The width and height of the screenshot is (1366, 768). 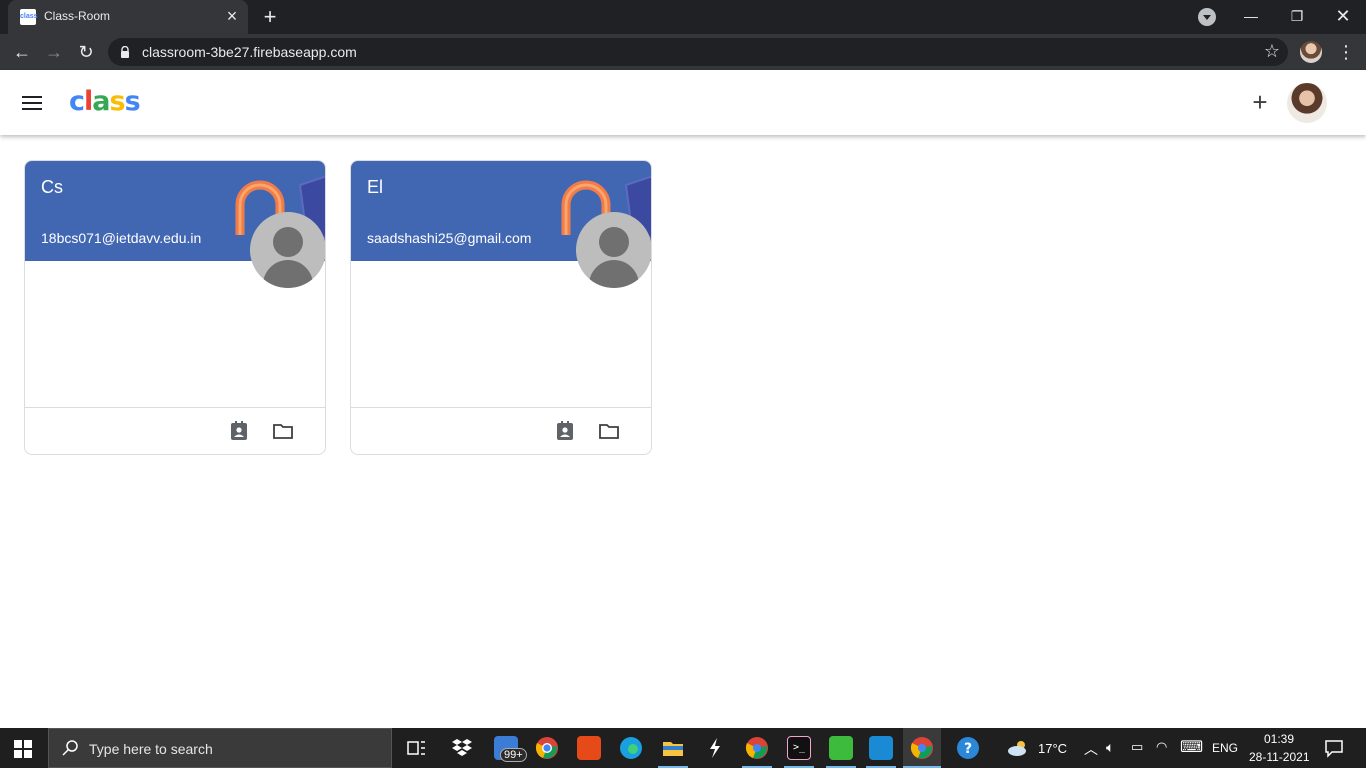 What do you see at coordinates (449, 238) in the screenshot?
I see `class-owner-email: saadshashi25@gmail.com` at bounding box center [449, 238].